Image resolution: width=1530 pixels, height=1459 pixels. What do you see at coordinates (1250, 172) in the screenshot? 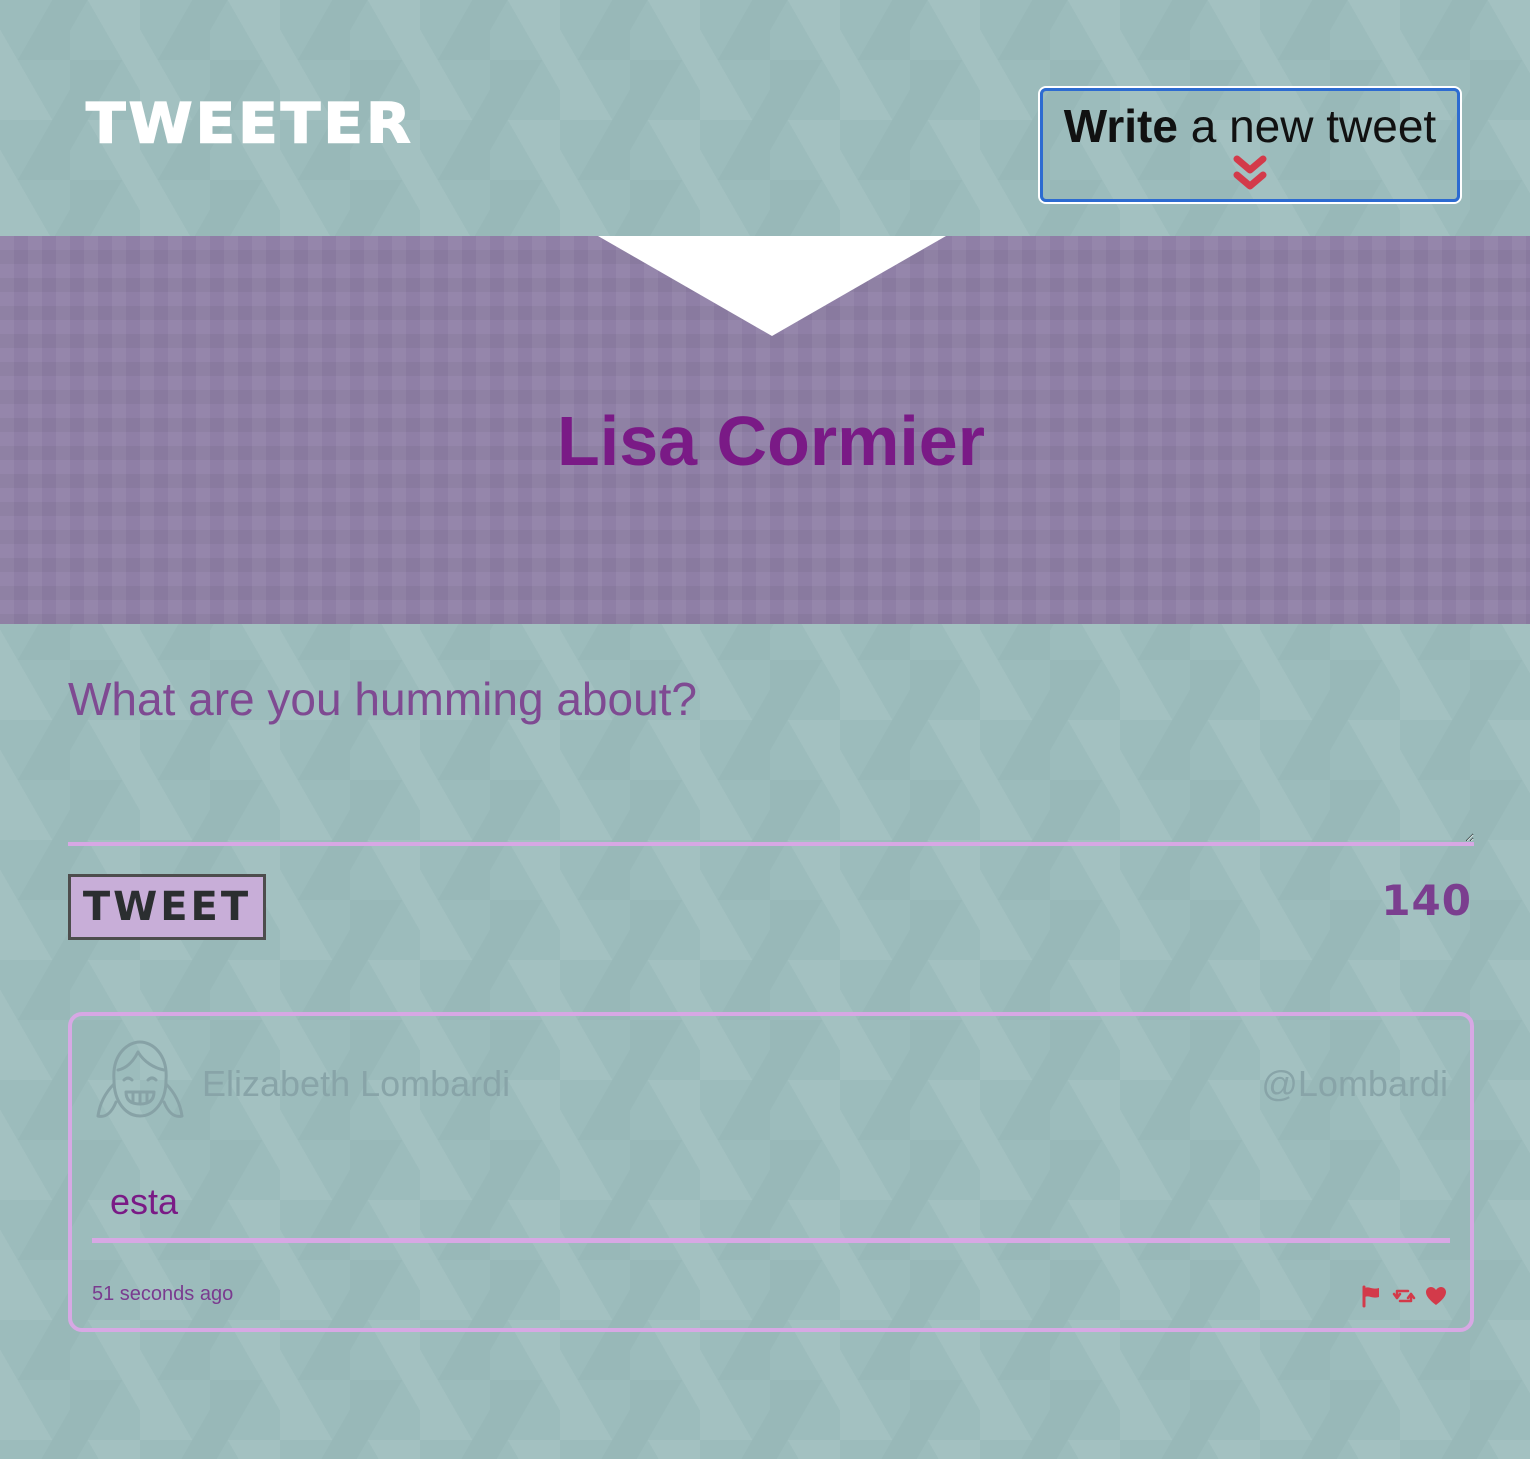
I see `double-chevron-down-icon` at bounding box center [1250, 172].